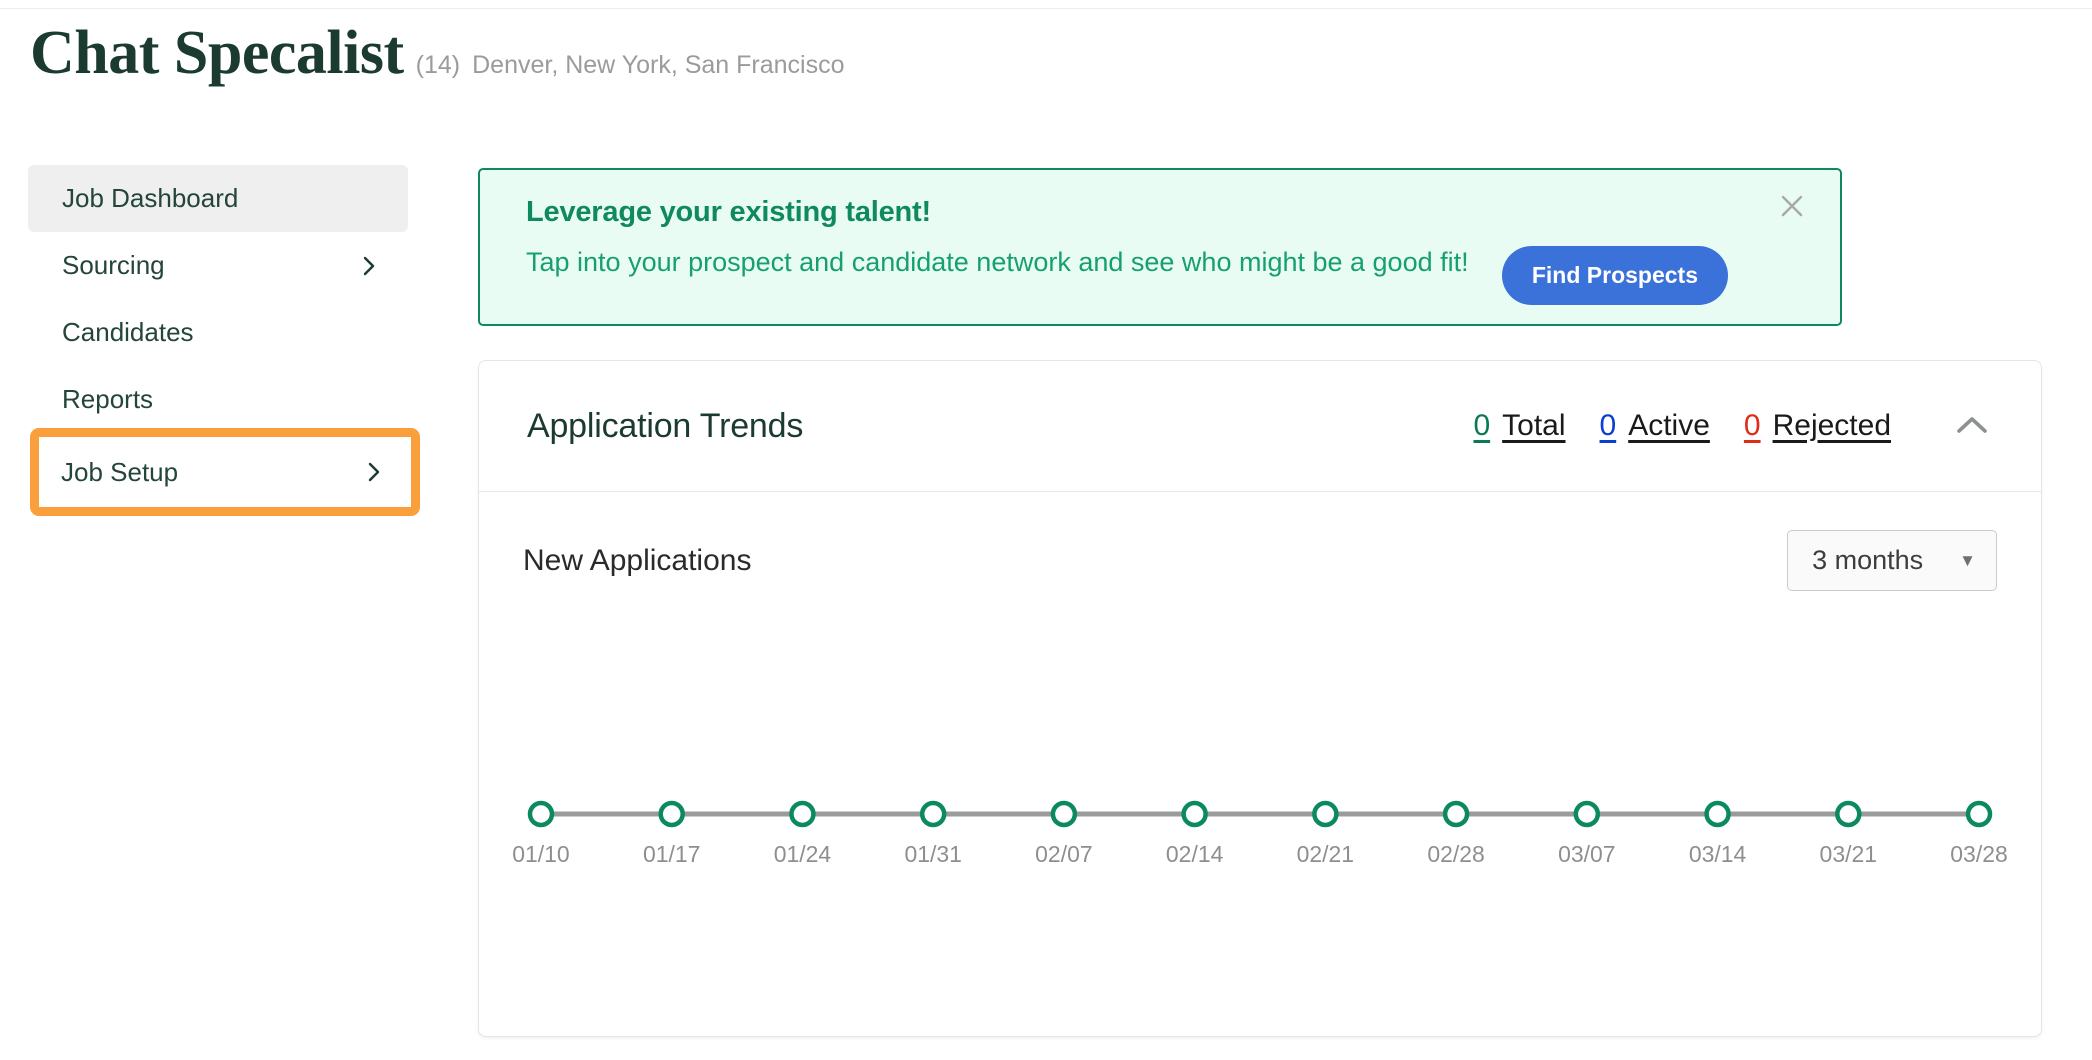  I want to click on stat-active: 0 Active, so click(1655, 426).